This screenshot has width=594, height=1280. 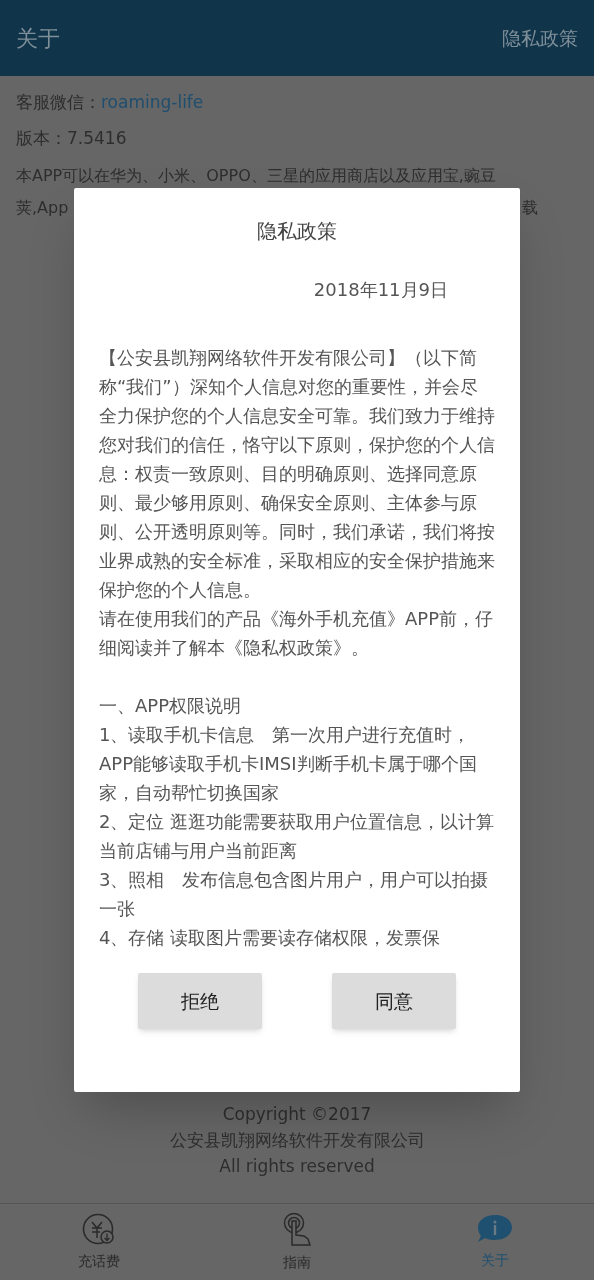 What do you see at coordinates (58, 103) in the screenshot?
I see `wechat-label: 客服微信：` at bounding box center [58, 103].